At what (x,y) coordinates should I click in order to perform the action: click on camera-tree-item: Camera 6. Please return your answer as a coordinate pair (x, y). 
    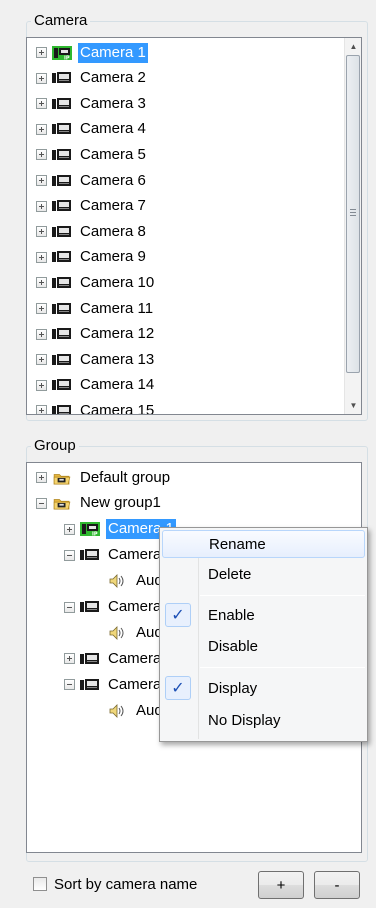
    Looking at the image, I should click on (92, 180).